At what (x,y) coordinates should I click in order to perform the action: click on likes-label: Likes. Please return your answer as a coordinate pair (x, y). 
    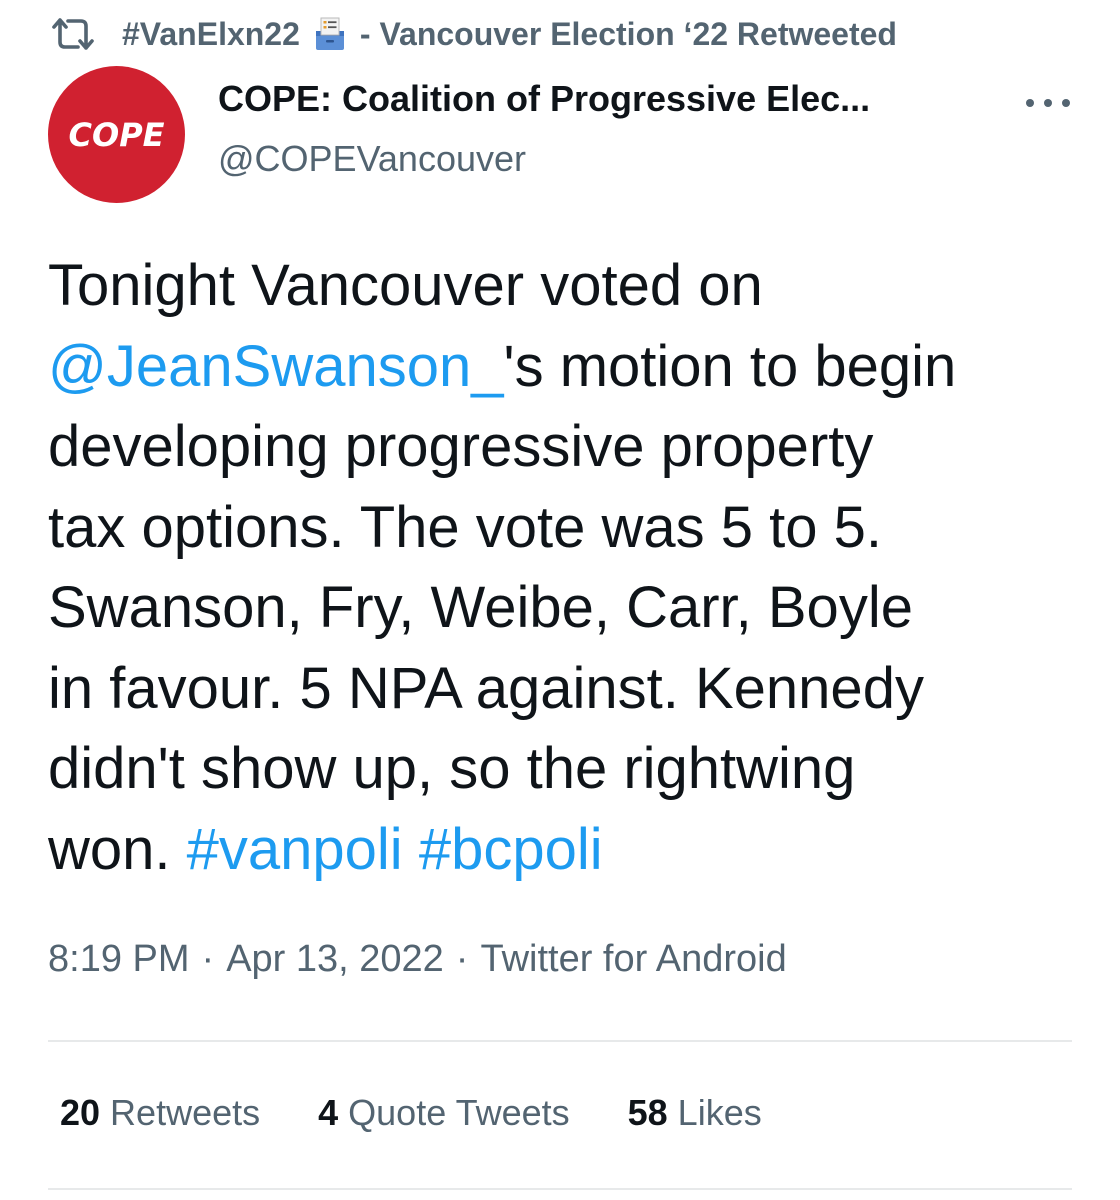
    Looking at the image, I should click on (719, 1112).